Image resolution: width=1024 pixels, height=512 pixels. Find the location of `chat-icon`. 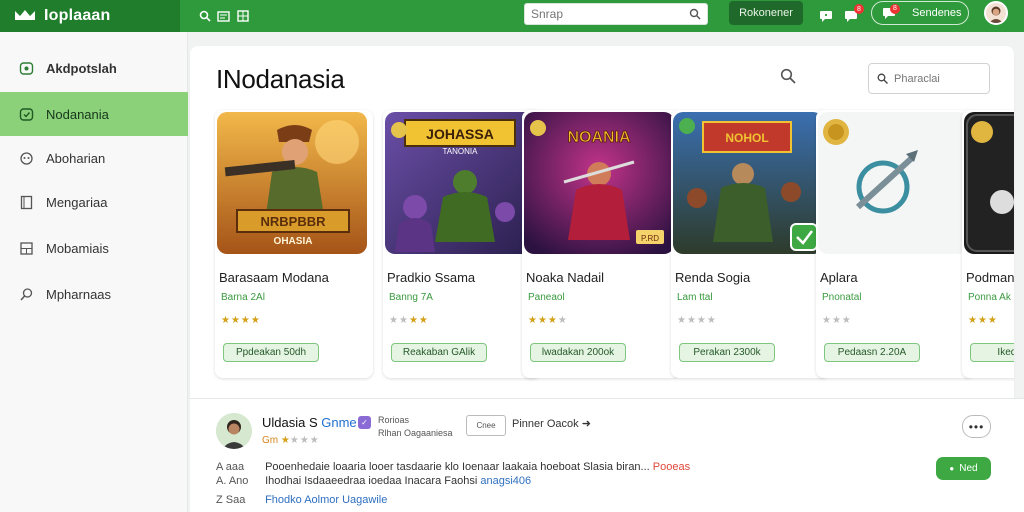

chat-icon is located at coordinates (26, 114).